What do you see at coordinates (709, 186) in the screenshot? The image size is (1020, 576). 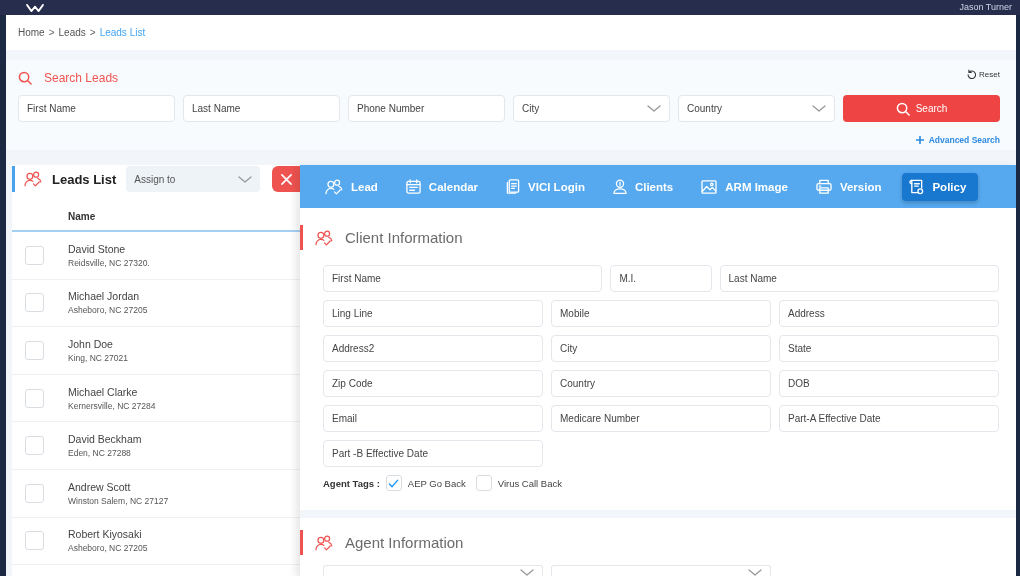 I see `image-icon` at bounding box center [709, 186].